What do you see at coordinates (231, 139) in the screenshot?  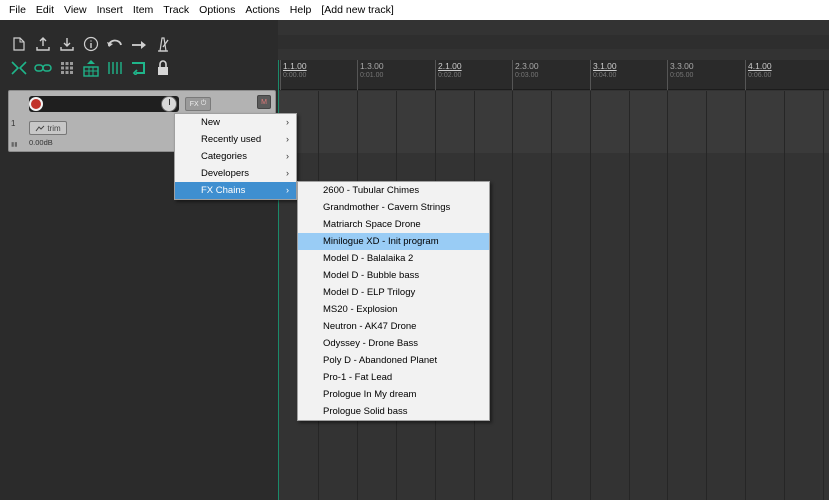 I see `menu-item-label: Recently used` at bounding box center [231, 139].